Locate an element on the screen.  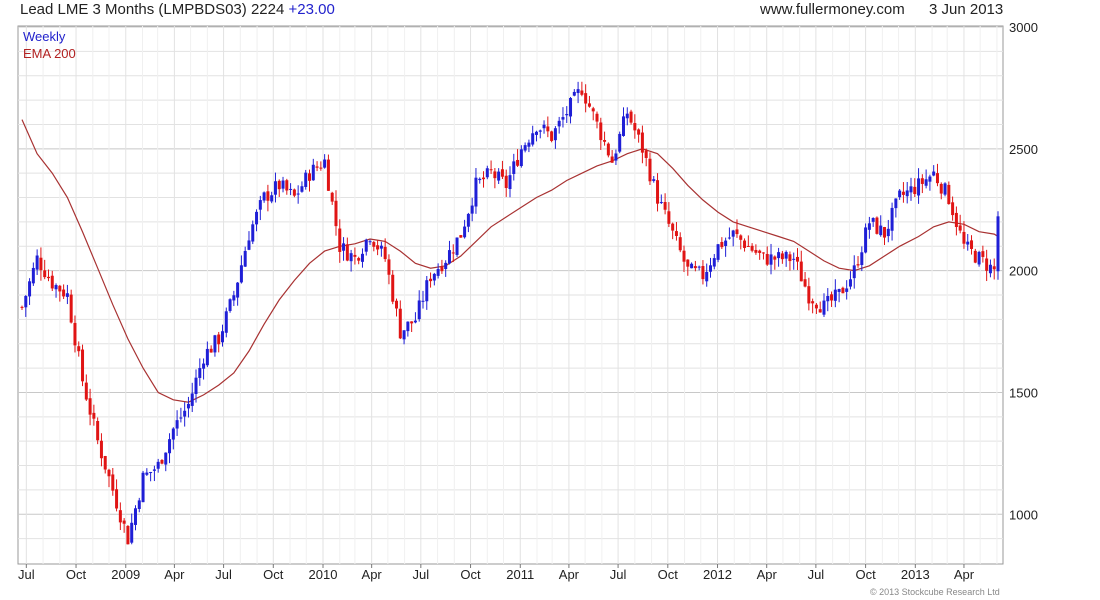
legend-weekly: Weekly is located at coordinates (44, 36).